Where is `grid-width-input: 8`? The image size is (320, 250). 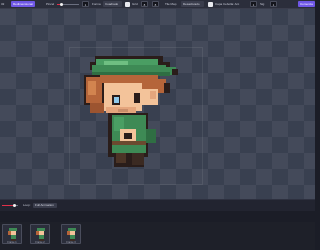 grid-width-input: 8 is located at coordinates (144, 4).